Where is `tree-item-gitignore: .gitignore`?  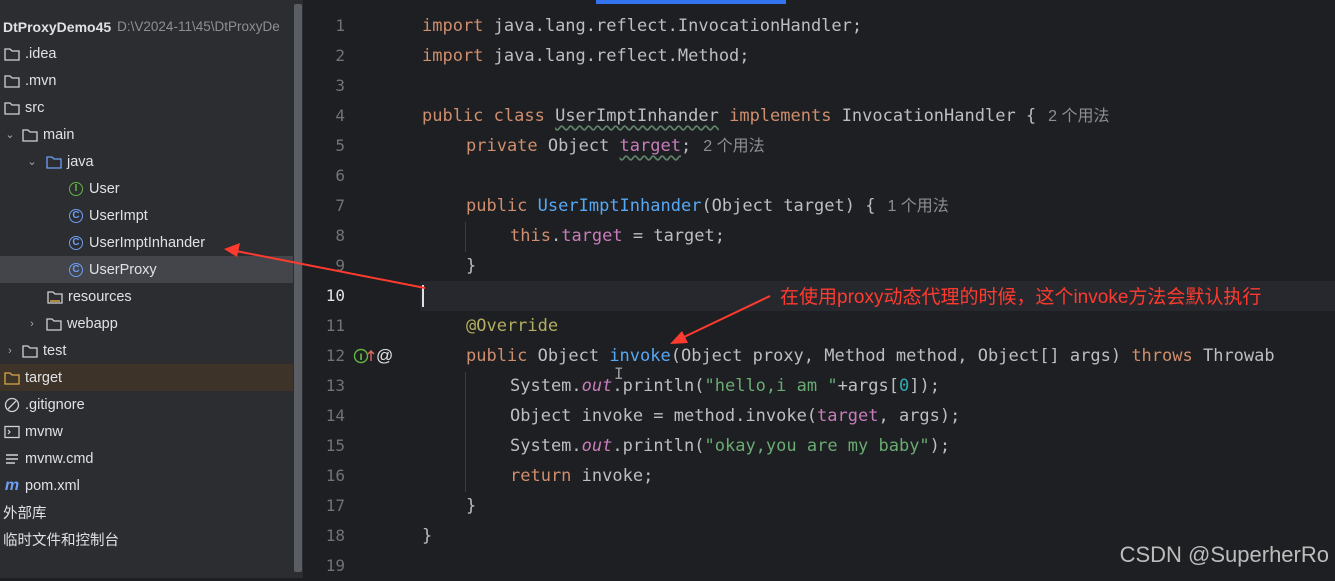 tree-item-gitignore: .gitignore is located at coordinates (146, 404).